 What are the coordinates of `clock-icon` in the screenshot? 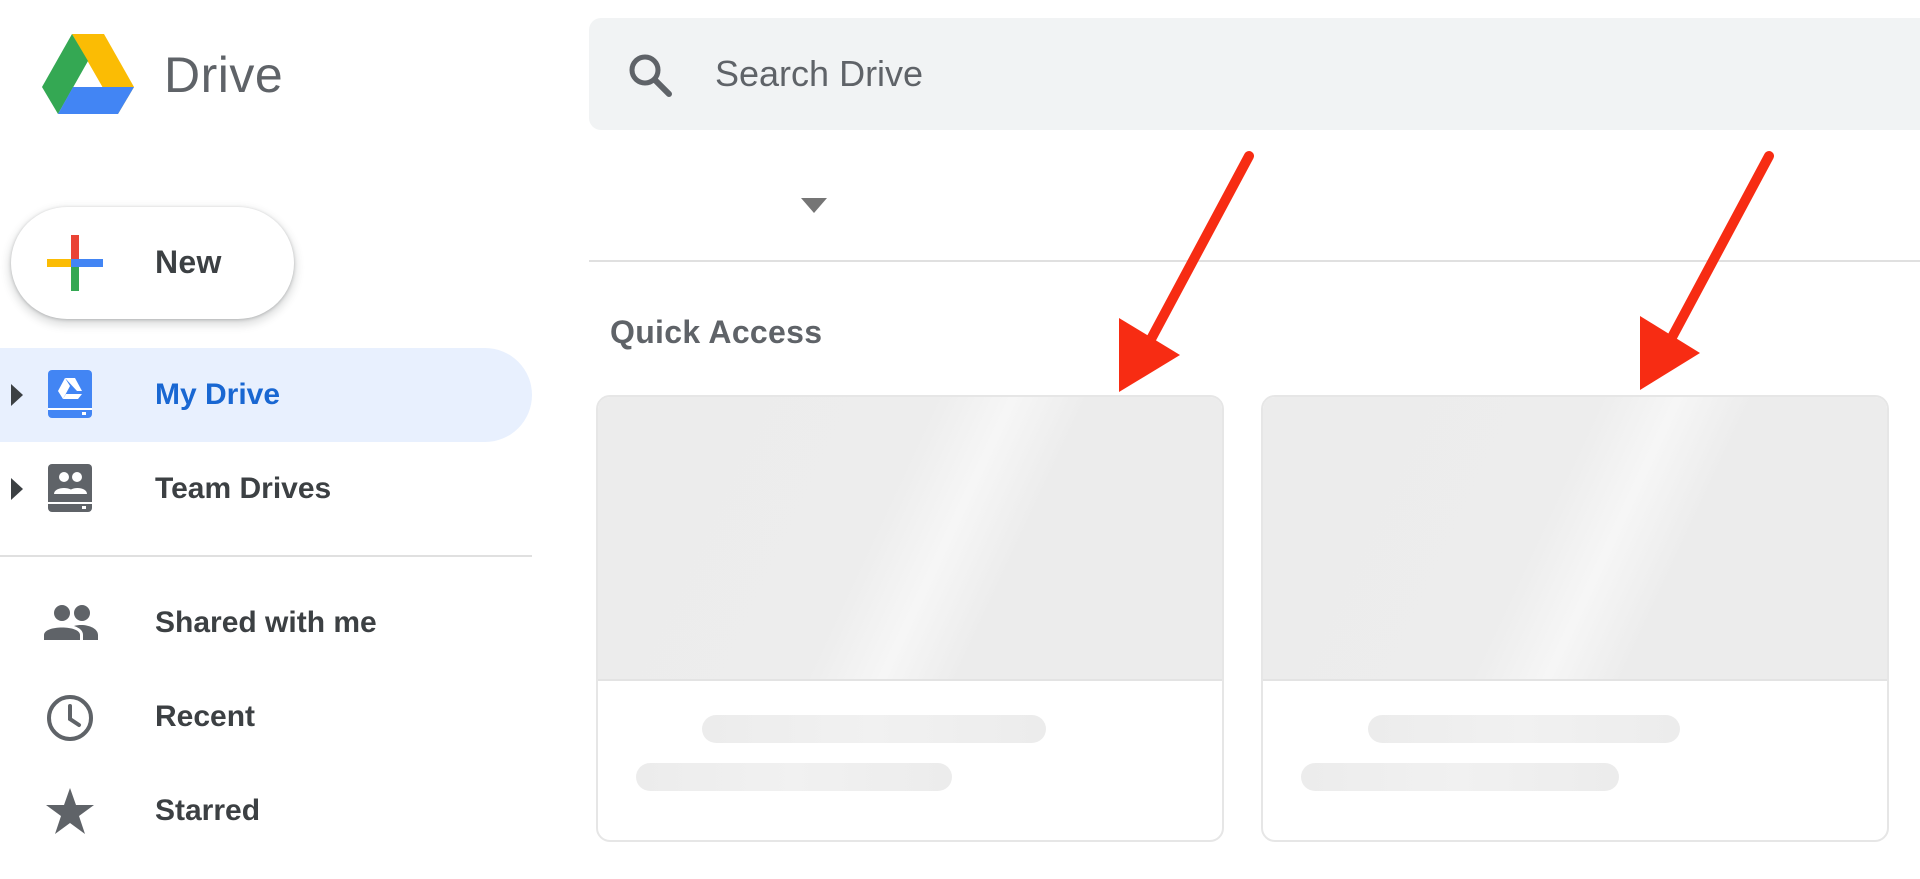 It's located at (70, 718).